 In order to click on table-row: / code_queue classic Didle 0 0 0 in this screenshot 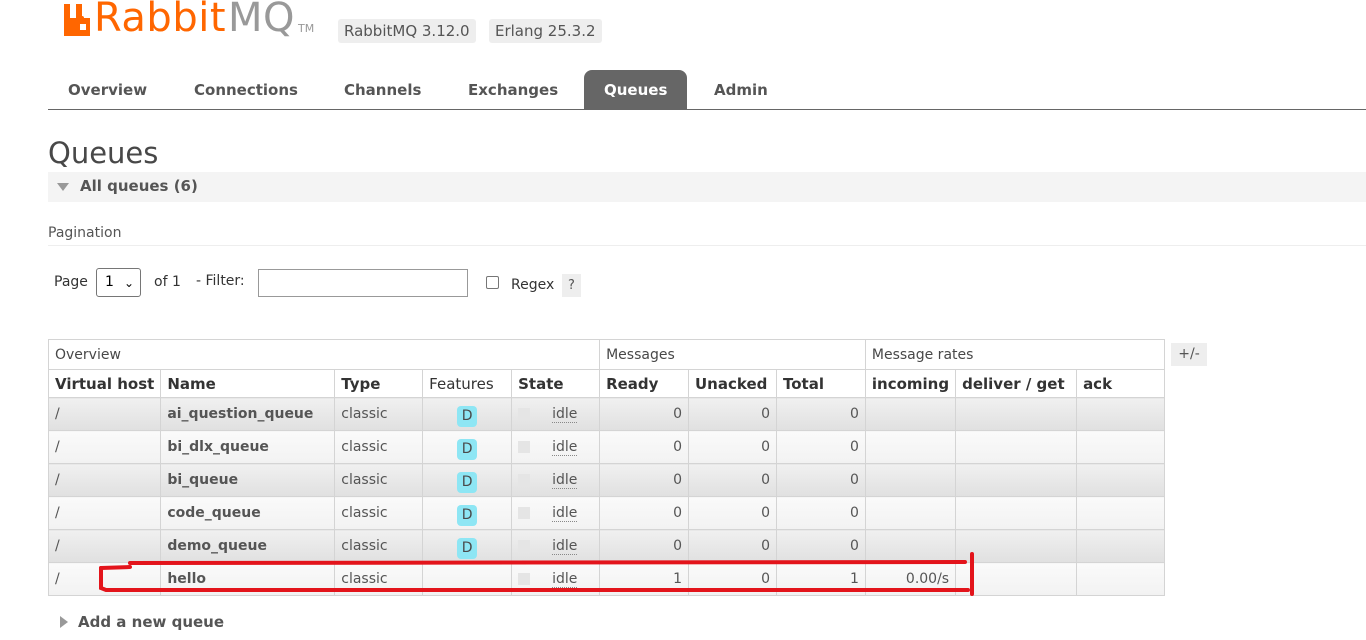, I will do `click(606, 513)`.